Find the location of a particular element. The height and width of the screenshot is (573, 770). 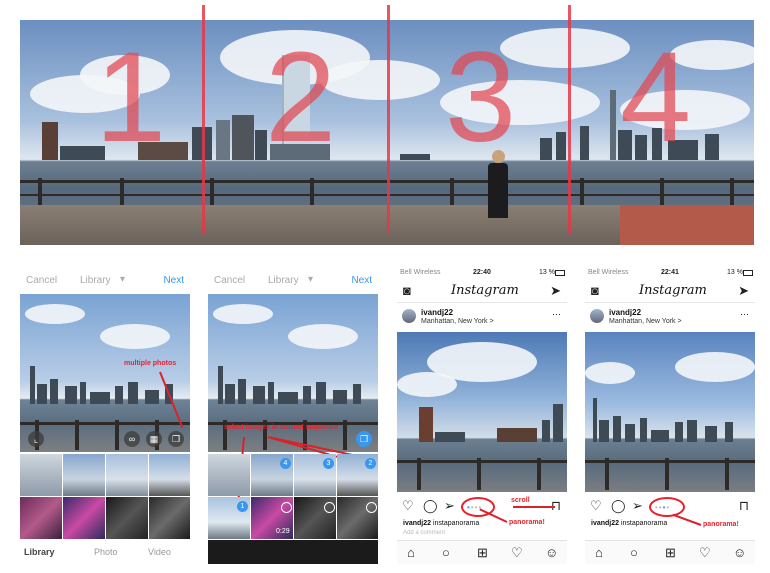

selected-photo-preview: ⌞ ∞ ▦ ❐ is located at coordinates (105, 373).